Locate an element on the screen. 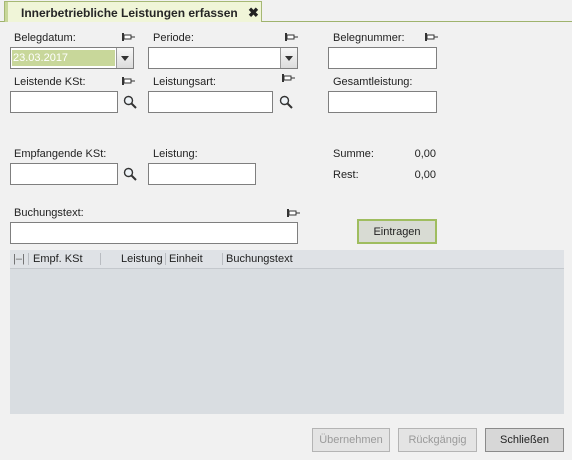 The width and height of the screenshot is (572, 460). rueckgaengig-button: Rückgängig is located at coordinates (437, 440).